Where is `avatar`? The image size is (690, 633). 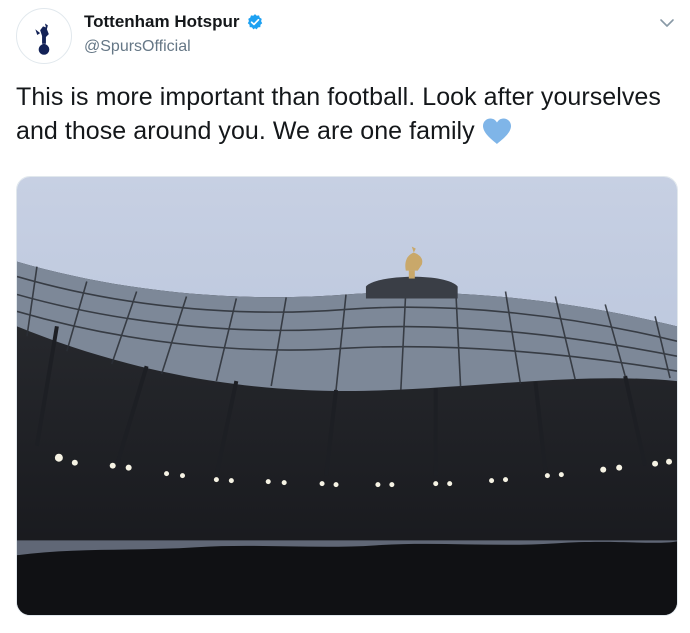
avatar is located at coordinates (44, 36).